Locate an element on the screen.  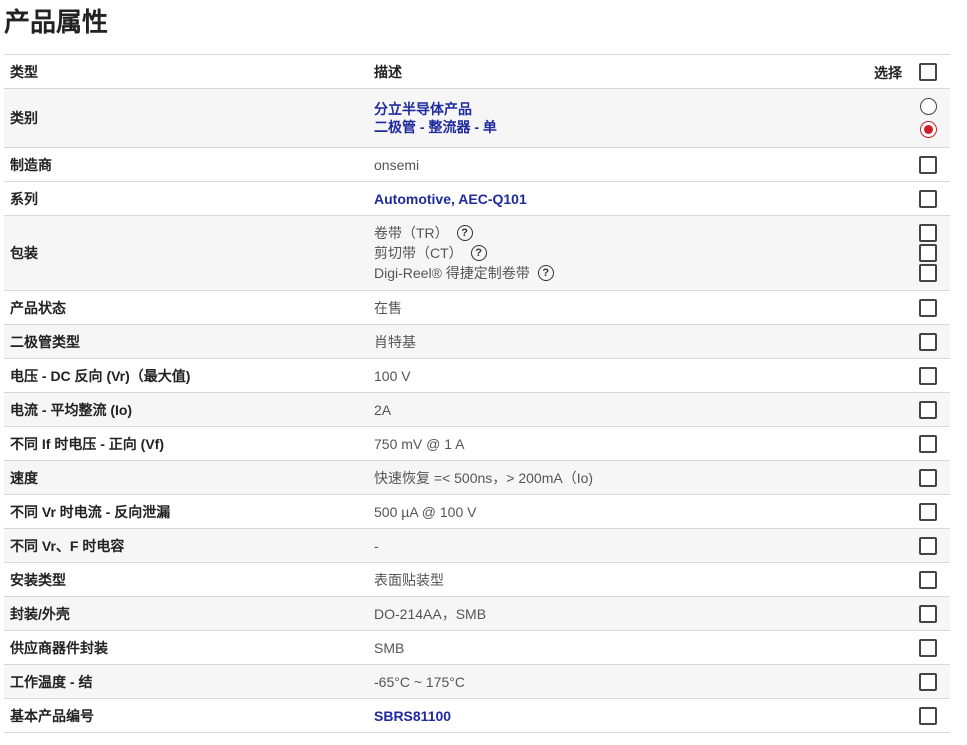
supplier-package-value: SMB is located at coordinates (603, 647).